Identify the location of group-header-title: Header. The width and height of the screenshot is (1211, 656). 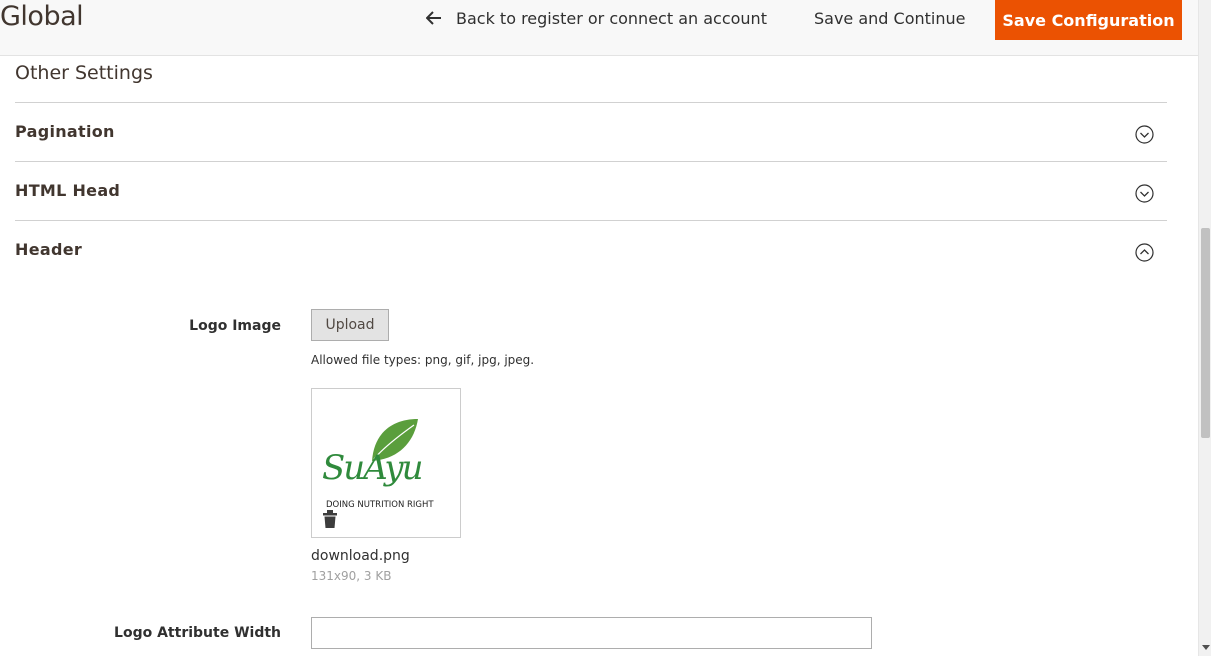
(48, 249).